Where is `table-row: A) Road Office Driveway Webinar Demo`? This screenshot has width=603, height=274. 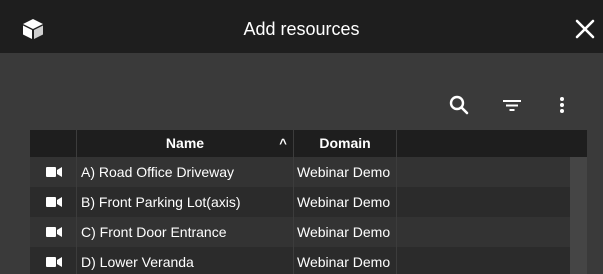
table-row: A) Road Office Driveway Webinar Demo is located at coordinates (300, 172).